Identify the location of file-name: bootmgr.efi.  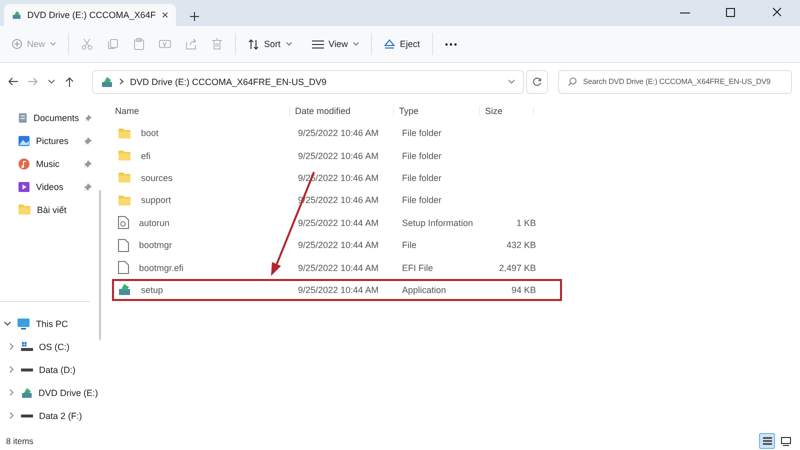
(161, 267).